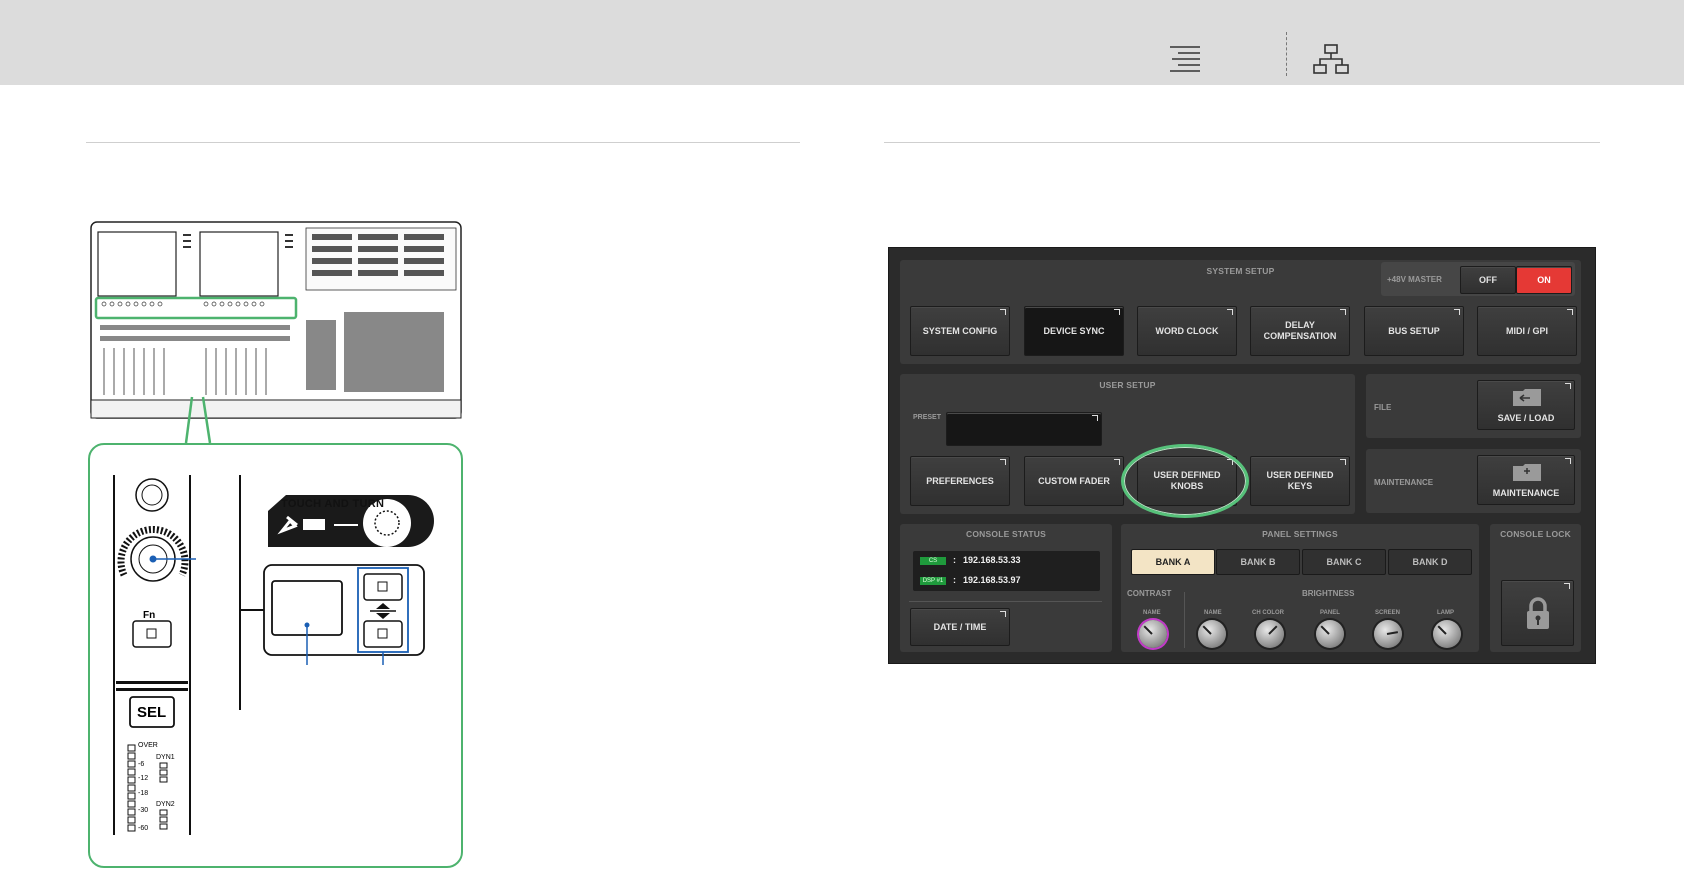 The width and height of the screenshot is (1684, 869). What do you see at coordinates (842, 42) in the screenshot?
I see `top-bar` at bounding box center [842, 42].